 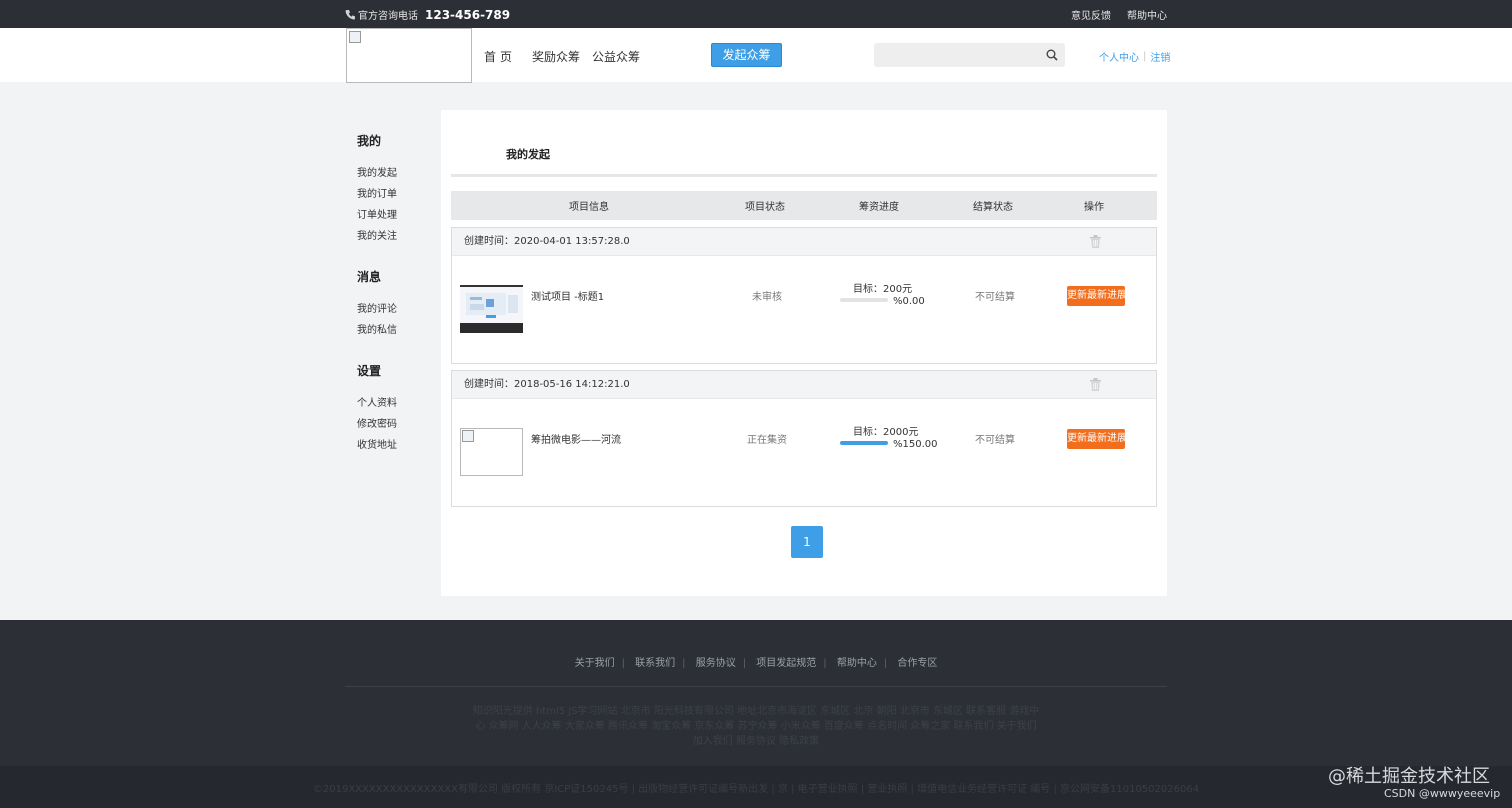 I want to click on sidebar-group-mine: 我的 我的发起 我的订单 订单处理 我的关注, so click(x=392, y=187).